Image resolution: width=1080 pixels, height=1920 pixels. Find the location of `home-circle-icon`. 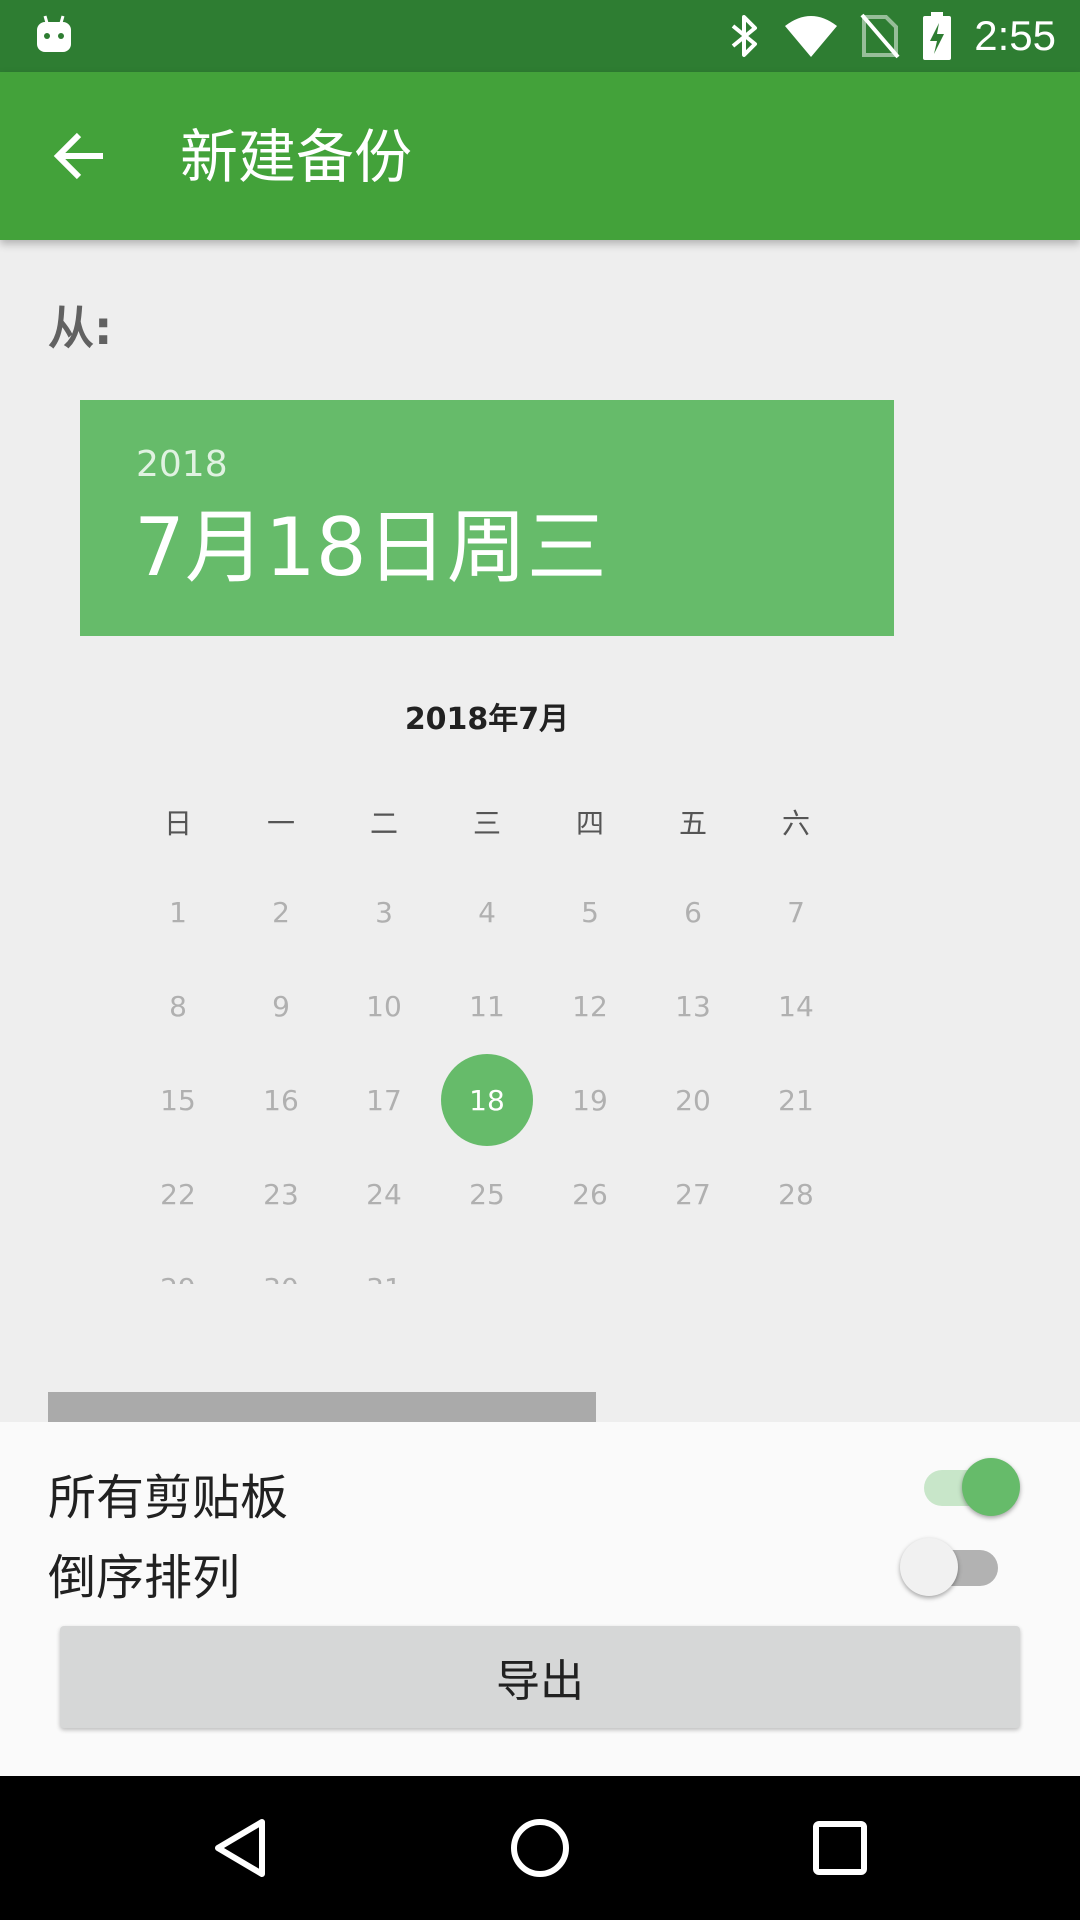

home-circle-icon is located at coordinates (540, 1848).